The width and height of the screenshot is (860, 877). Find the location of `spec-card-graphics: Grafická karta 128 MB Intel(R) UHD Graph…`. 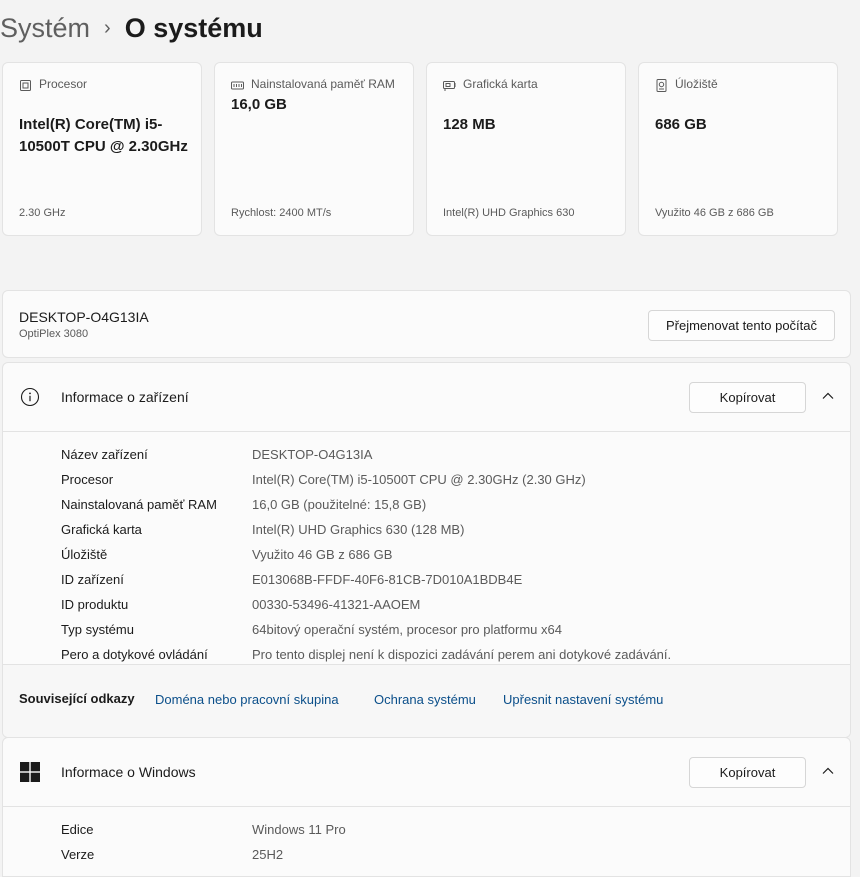

spec-card-graphics: Grafická karta 128 MB Intel(R) UHD Graph… is located at coordinates (526, 149).